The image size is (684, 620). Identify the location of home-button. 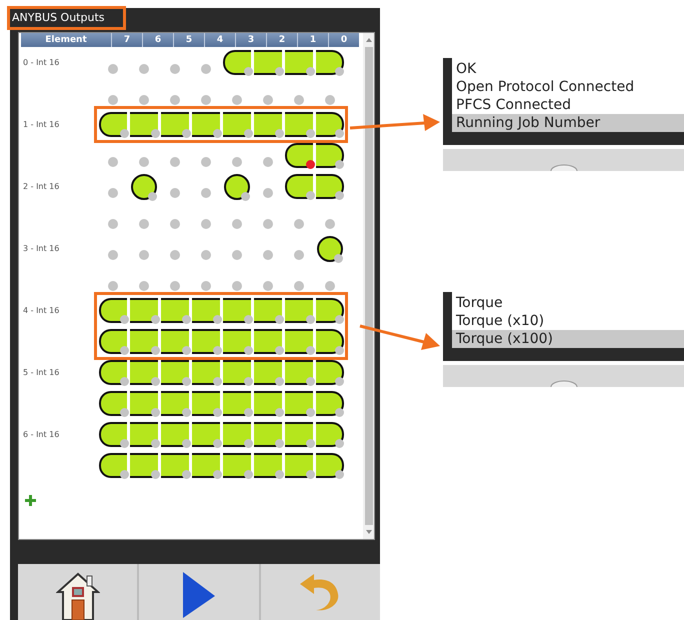
(78, 592).